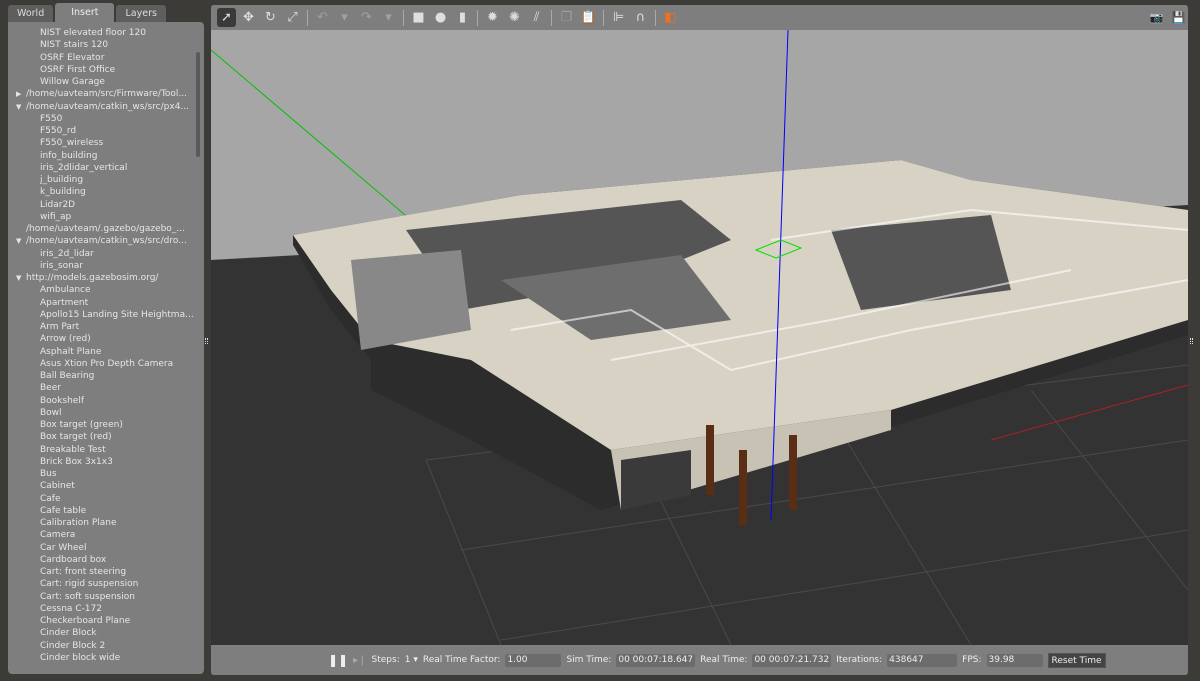 The width and height of the screenshot is (1200, 681). I want to click on list-item: Bookshelf, so click(106, 401).